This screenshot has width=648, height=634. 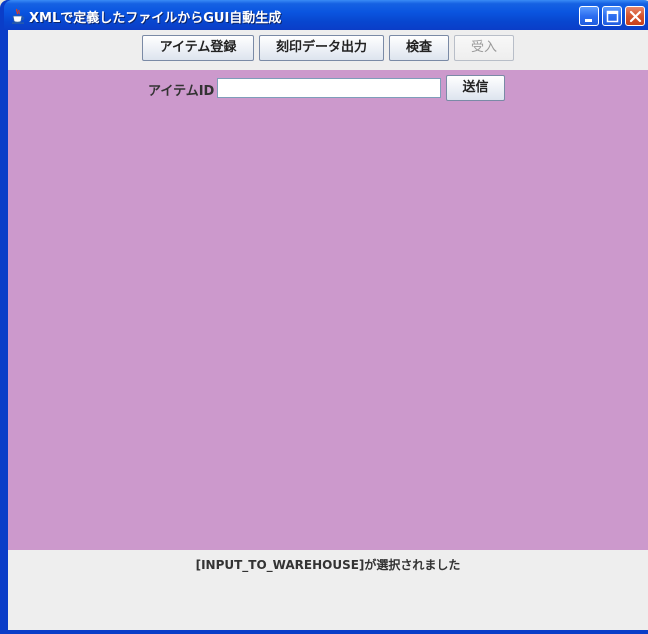 I want to click on item-id-input, so click(x=329, y=88).